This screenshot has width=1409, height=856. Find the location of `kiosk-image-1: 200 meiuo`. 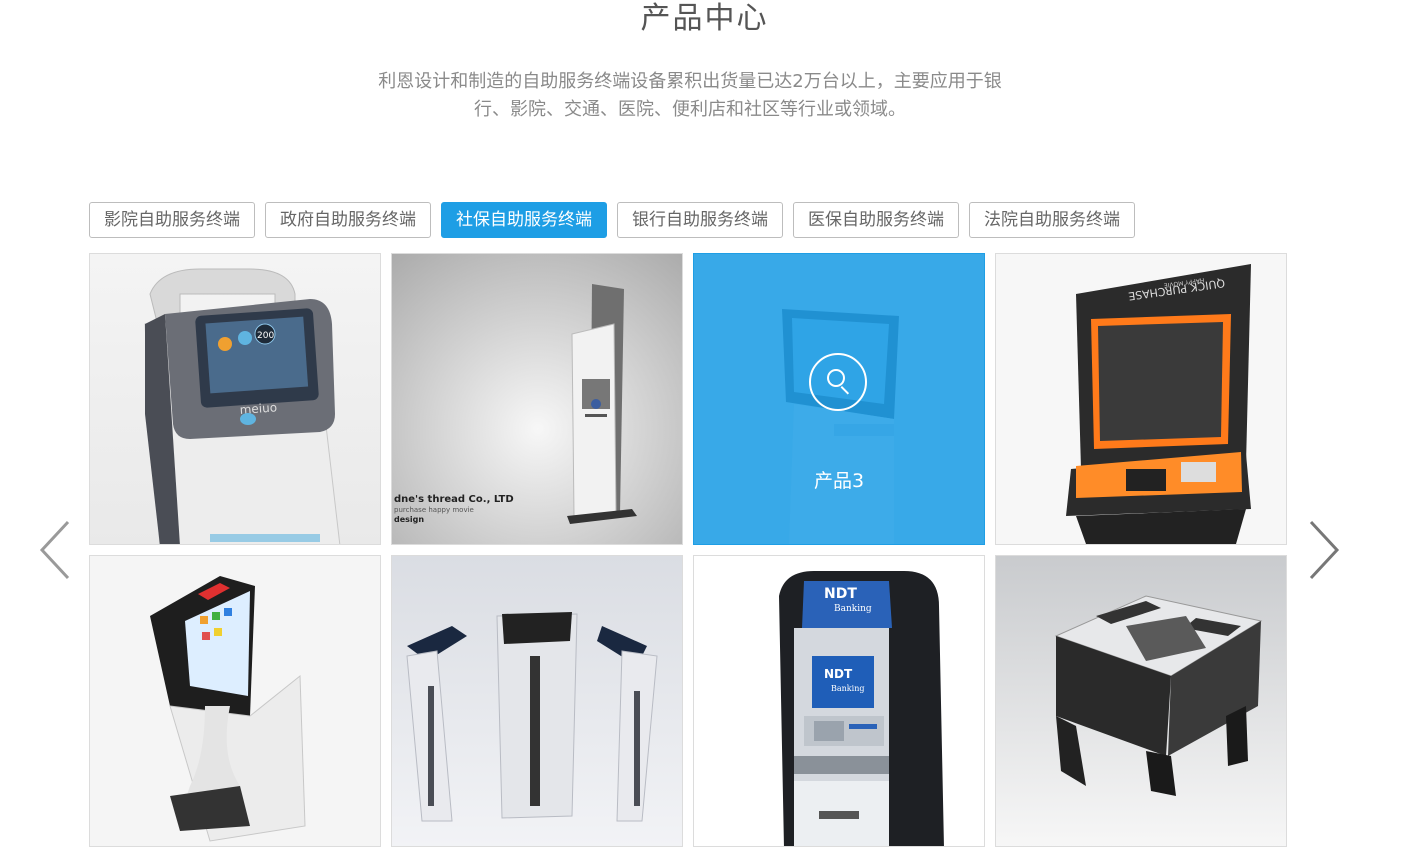

kiosk-image-1: 200 meiuo is located at coordinates (235, 399).